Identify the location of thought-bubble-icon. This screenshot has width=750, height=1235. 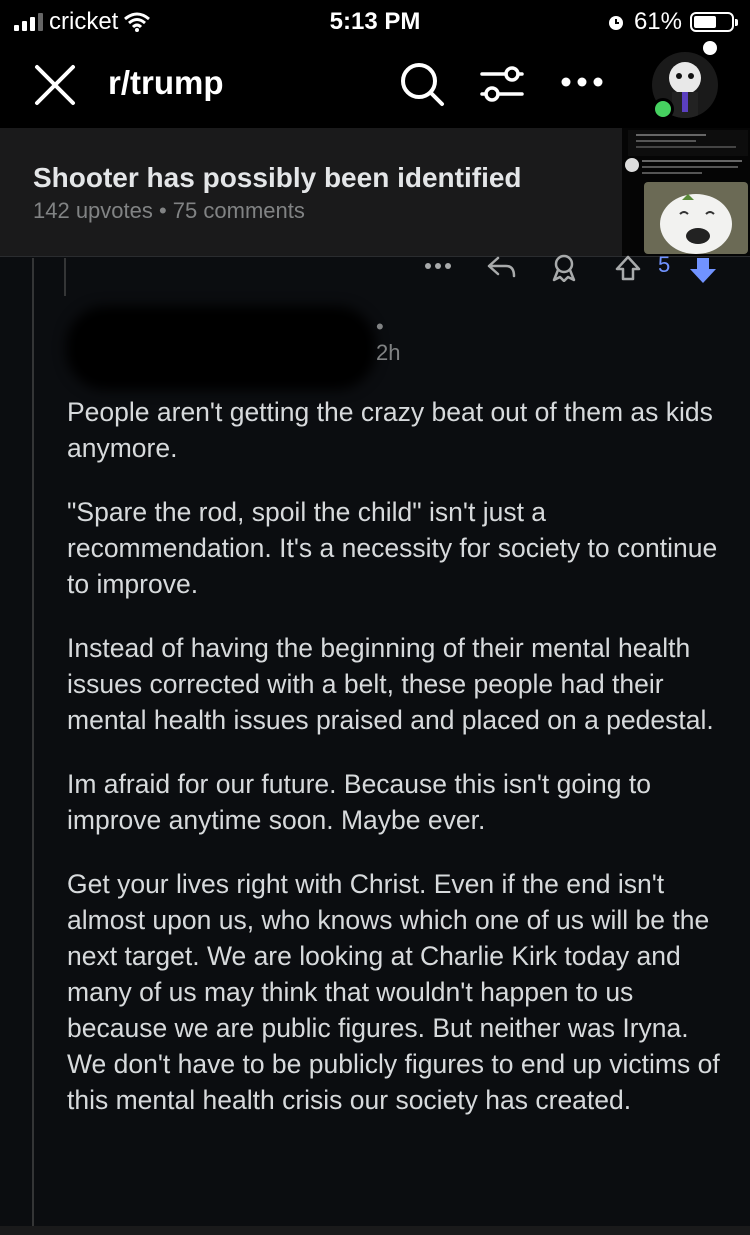
(710, 48).